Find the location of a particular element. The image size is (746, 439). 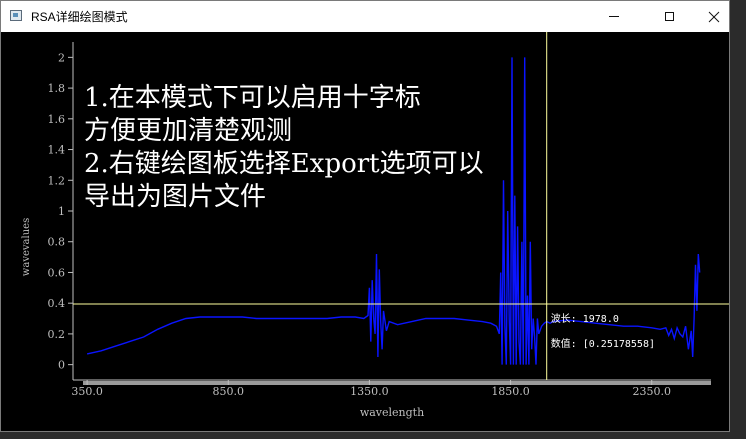

y-tick-label: 1 is located at coordinates (61, 211).